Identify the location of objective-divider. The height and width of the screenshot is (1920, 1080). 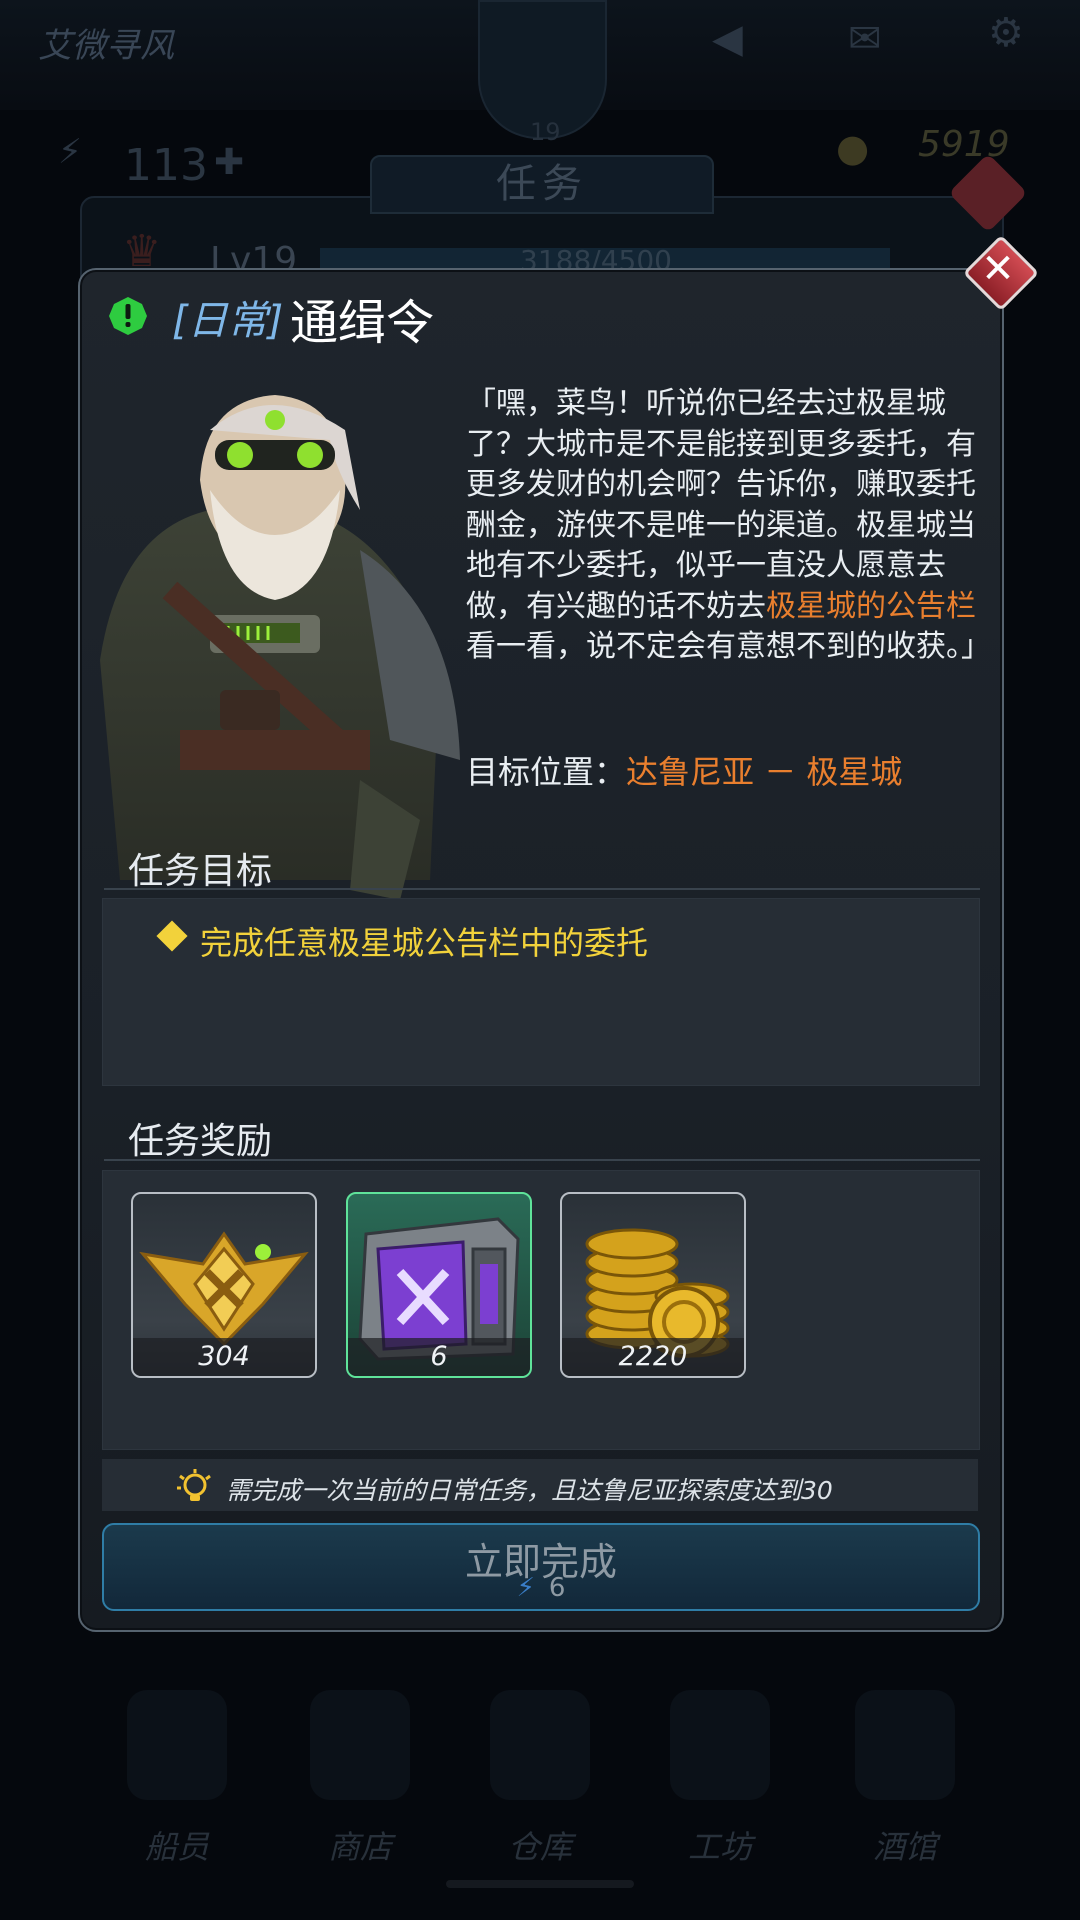
(542, 889).